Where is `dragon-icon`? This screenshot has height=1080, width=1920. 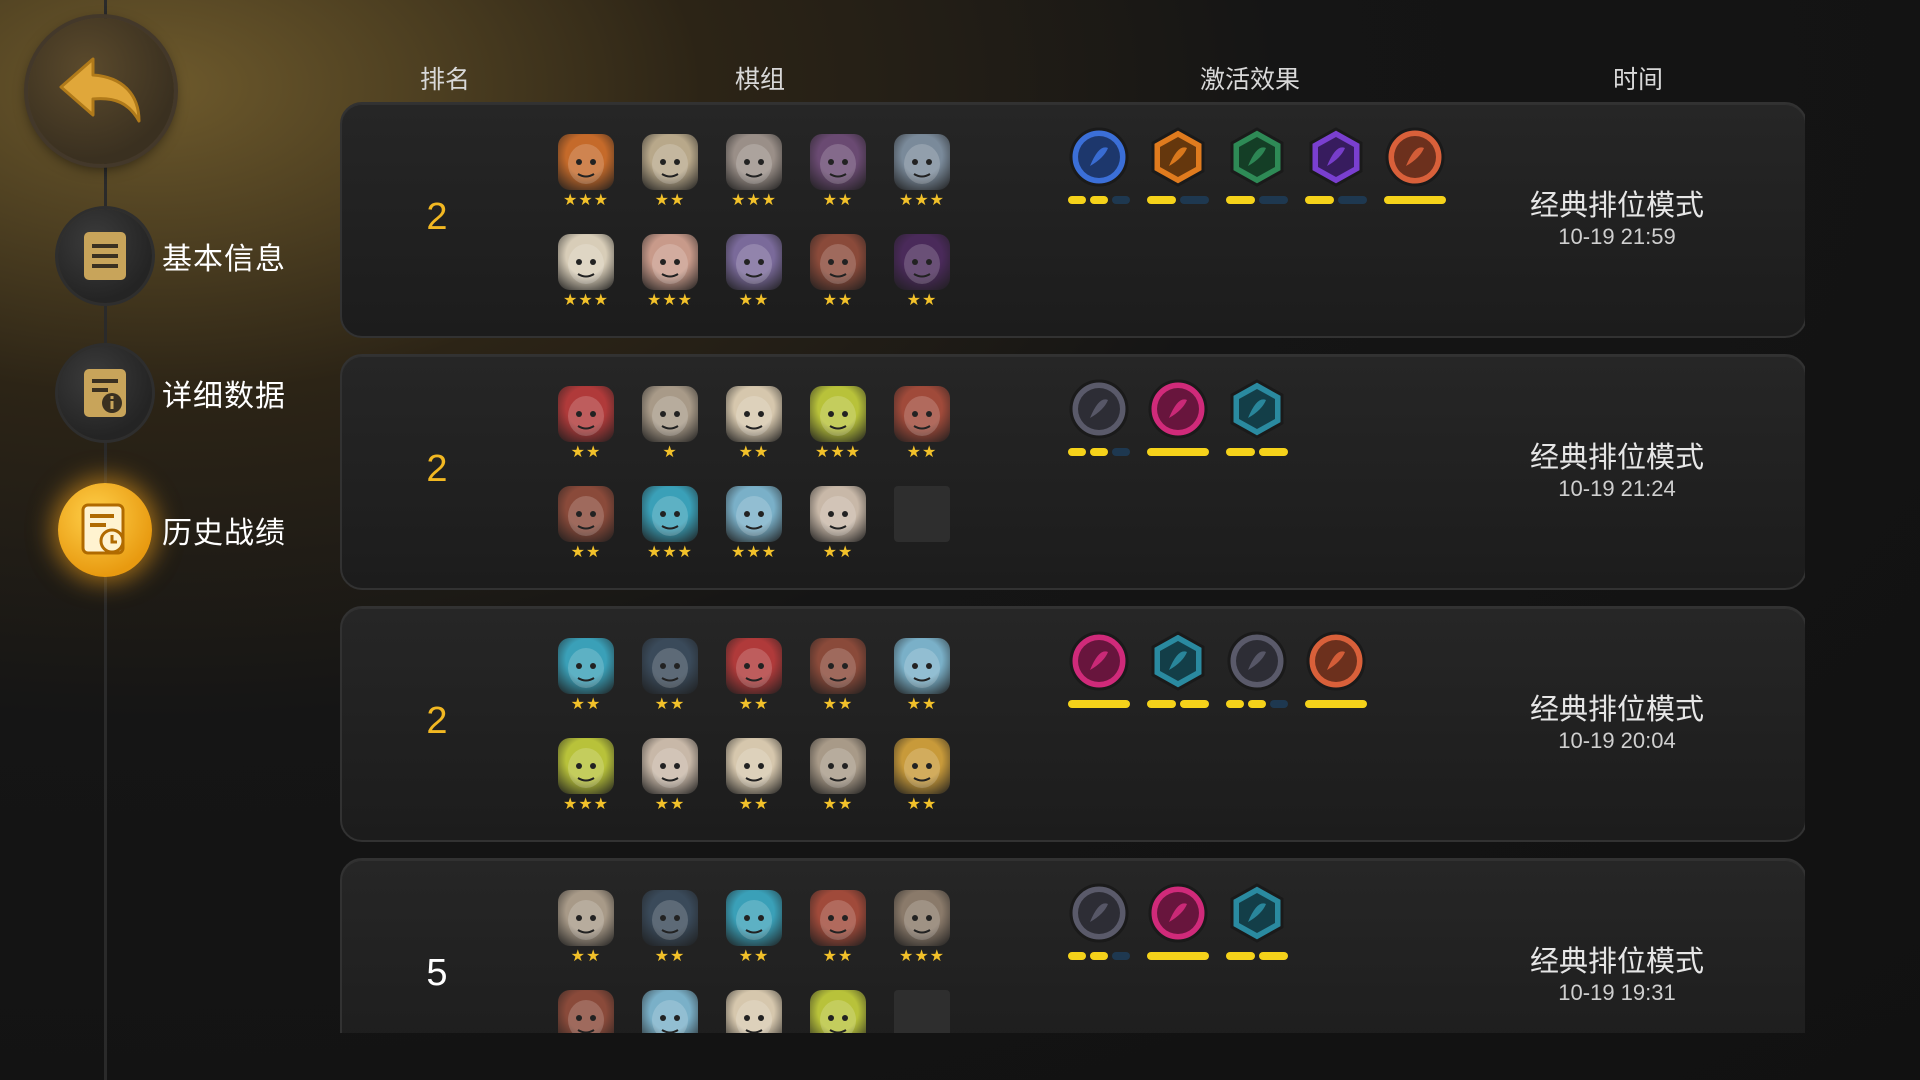
dragon-icon is located at coordinates (1178, 913).